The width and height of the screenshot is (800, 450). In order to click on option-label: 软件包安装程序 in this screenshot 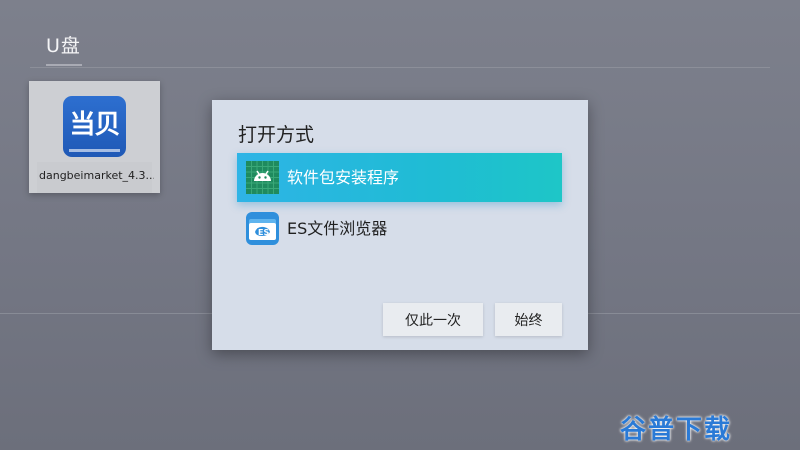, I will do `click(343, 177)`.